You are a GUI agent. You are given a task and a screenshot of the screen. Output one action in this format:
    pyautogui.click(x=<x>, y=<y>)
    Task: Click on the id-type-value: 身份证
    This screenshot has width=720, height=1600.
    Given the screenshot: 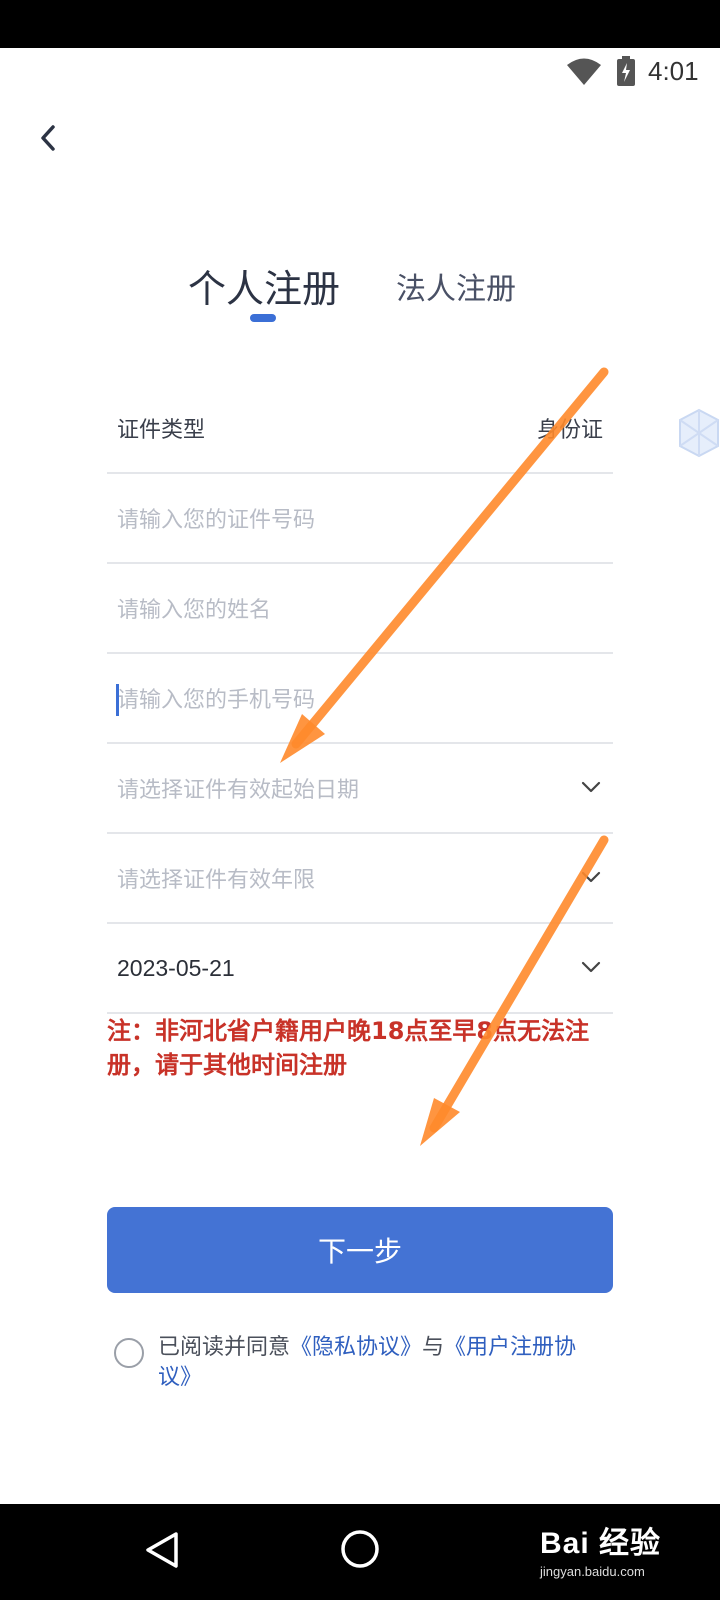 What is the action you would take?
    pyautogui.click(x=569, y=430)
    